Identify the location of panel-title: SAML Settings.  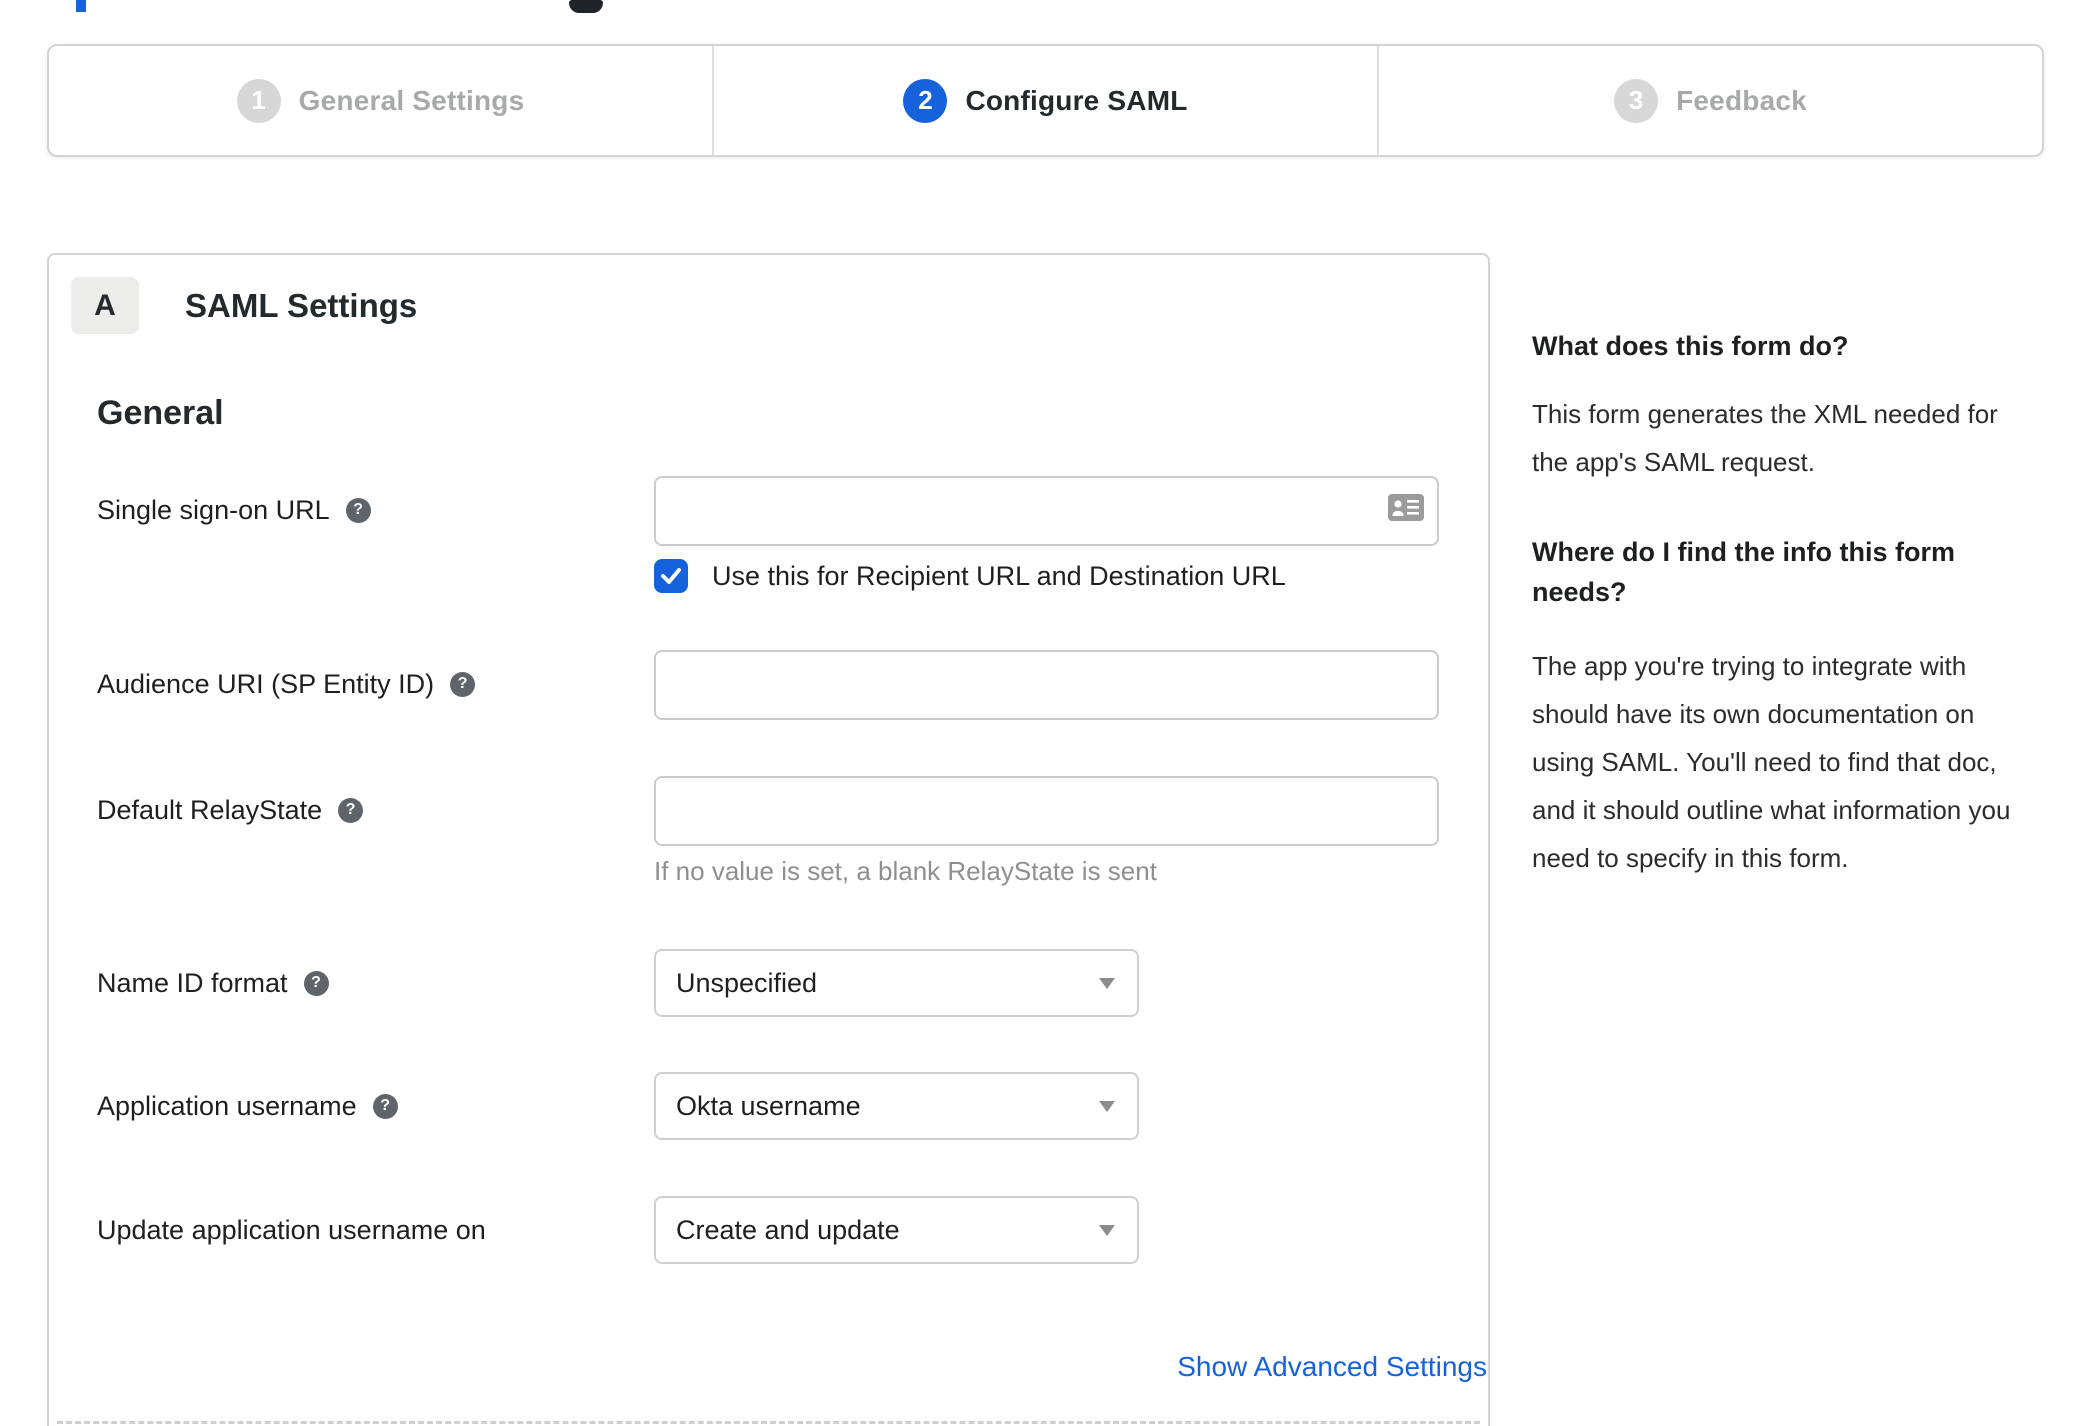
(301, 305).